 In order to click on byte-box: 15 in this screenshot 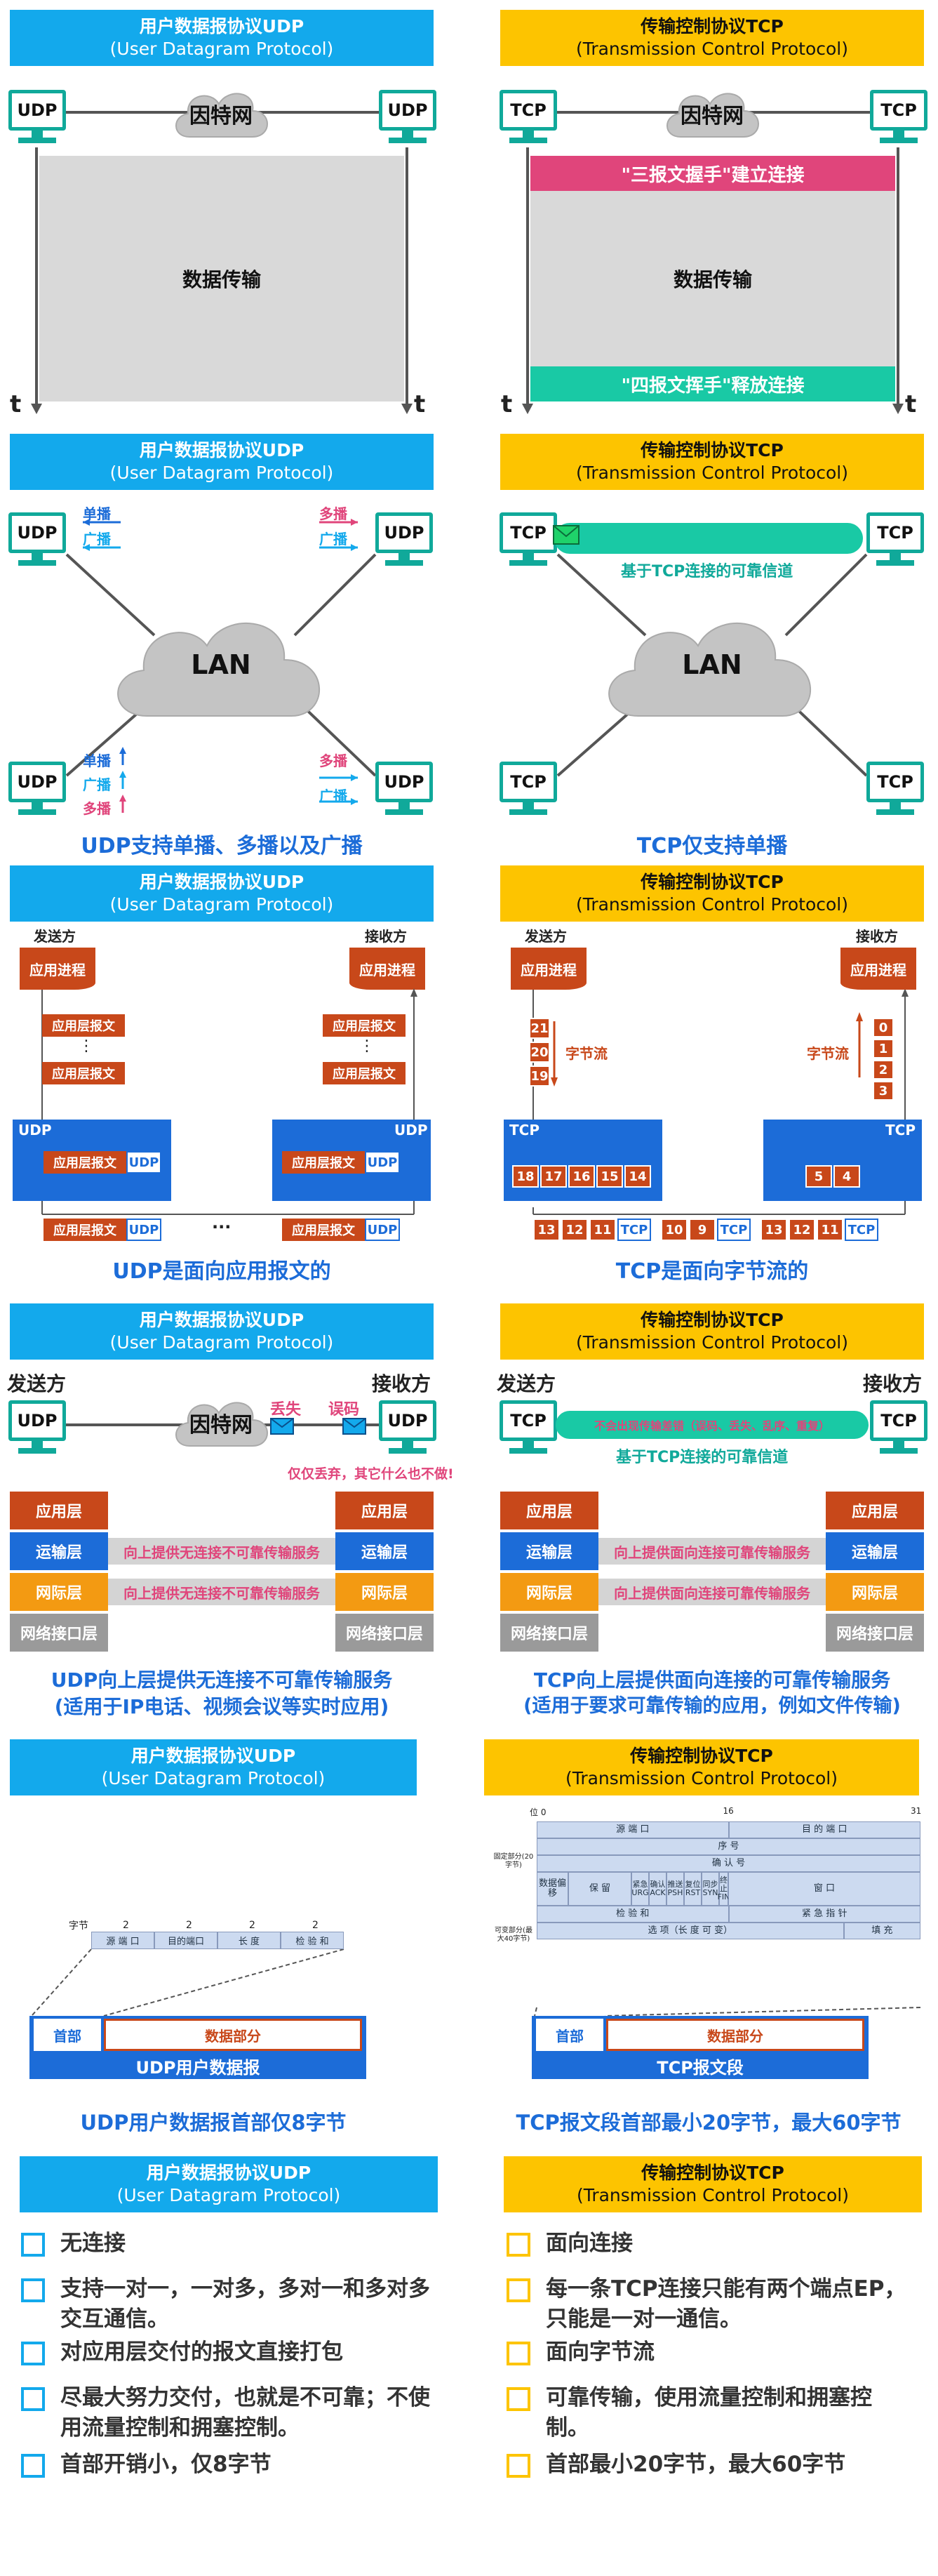, I will do `click(609, 1177)`.